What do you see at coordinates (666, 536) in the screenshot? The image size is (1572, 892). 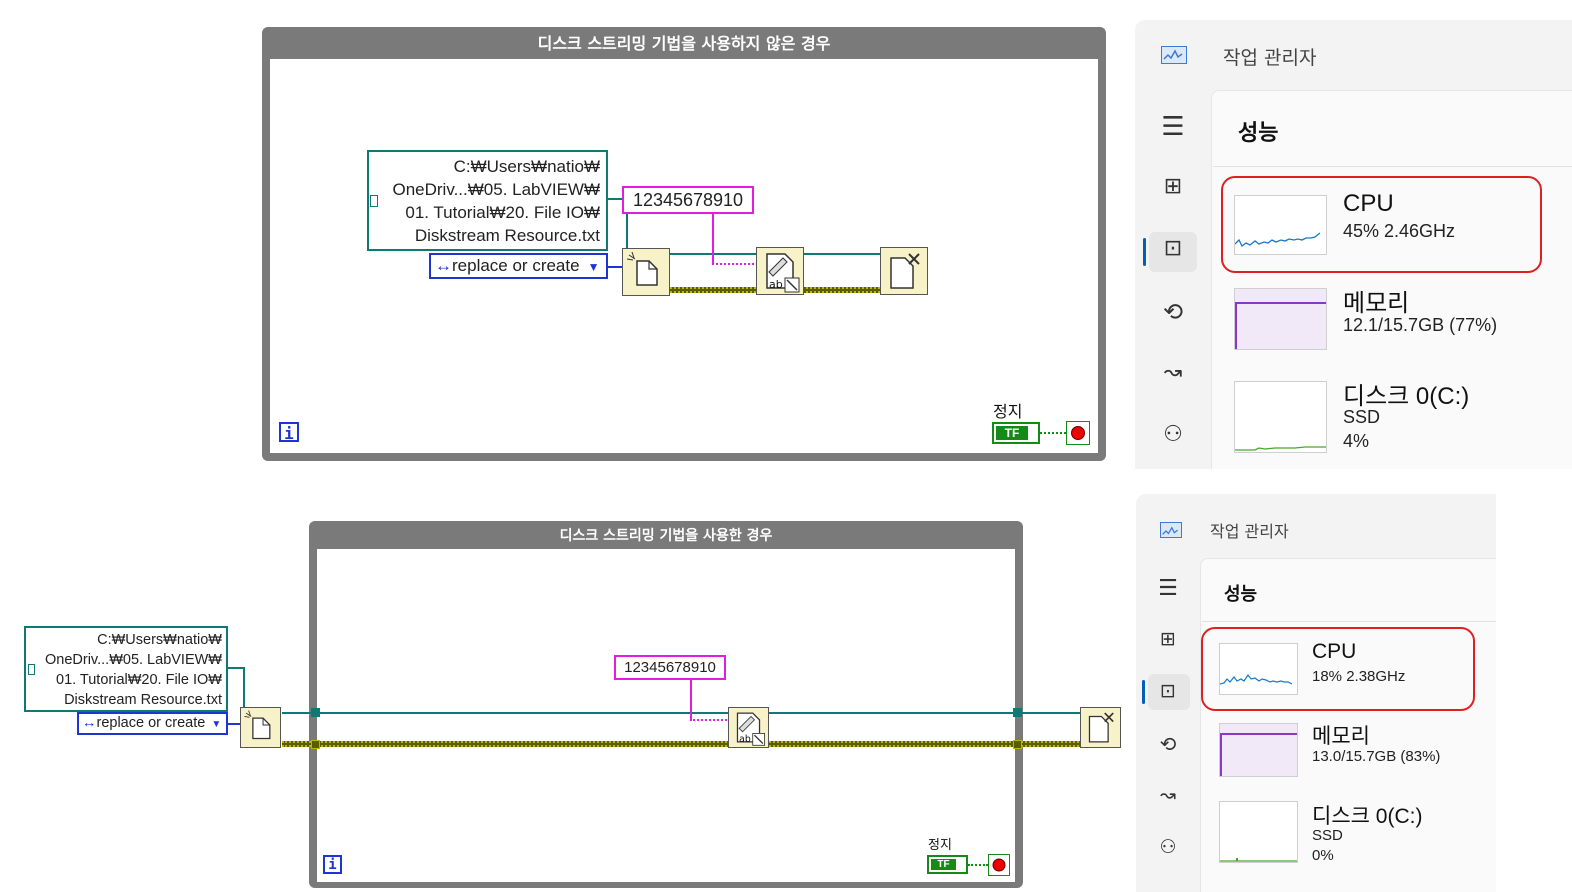 I see `loop-title-bottom: 디스크 스트리밍 기법을 사용한 경우` at bounding box center [666, 536].